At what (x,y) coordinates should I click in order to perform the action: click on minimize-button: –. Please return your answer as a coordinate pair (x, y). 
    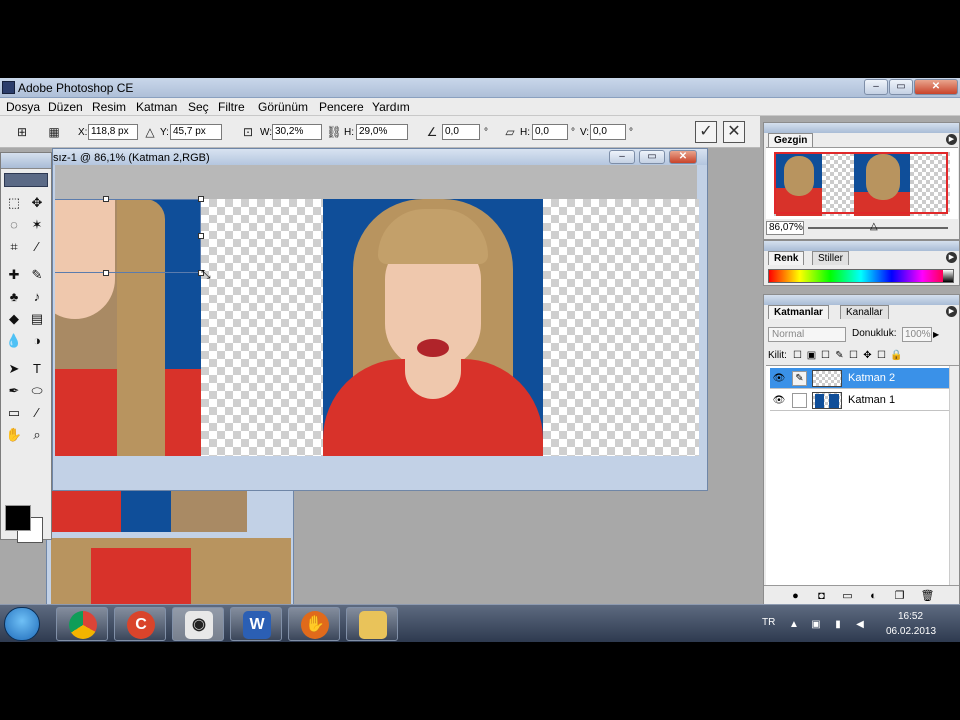
    Looking at the image, I should click on (876, 87).